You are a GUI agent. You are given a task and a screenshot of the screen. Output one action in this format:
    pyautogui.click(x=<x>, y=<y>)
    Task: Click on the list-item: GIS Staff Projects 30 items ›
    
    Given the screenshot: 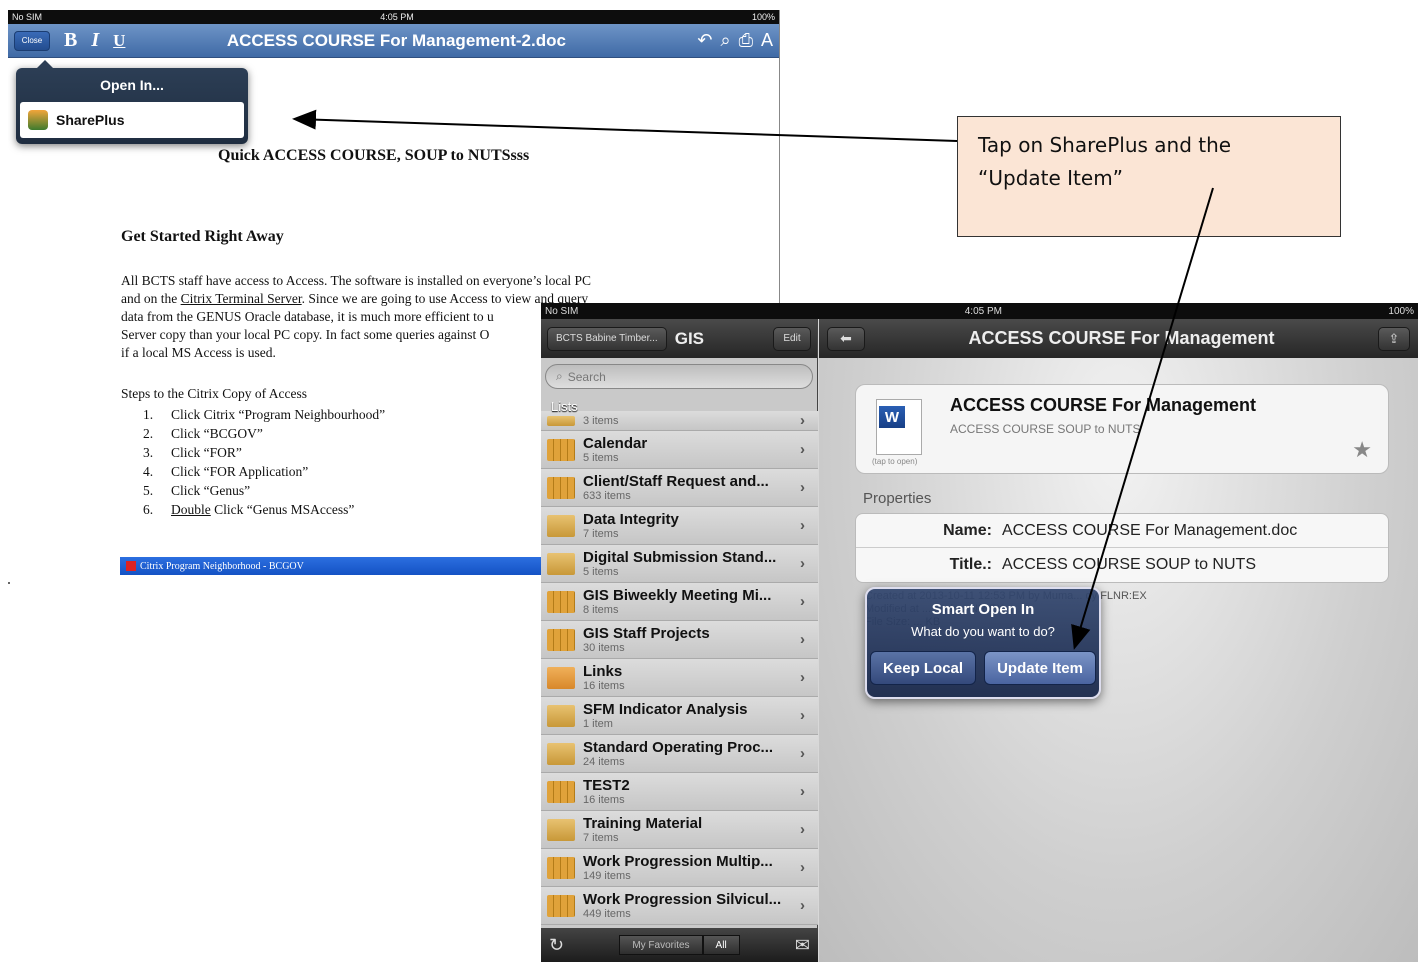 What is the action you would take?
    pyautogui.click(x=679, y=640)
    